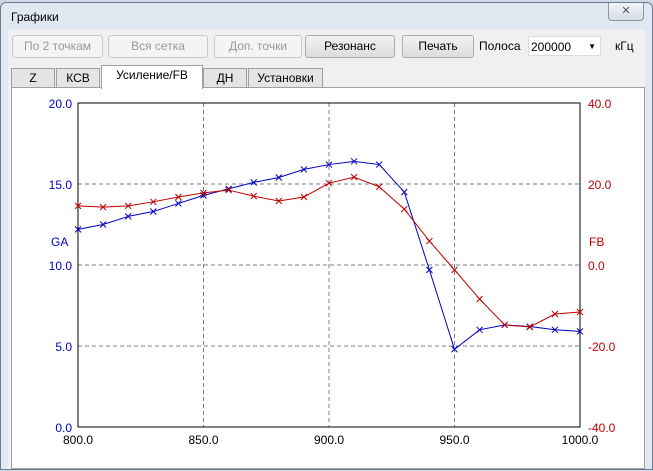 This screenshot has width=653, height=471. What do you see at coordinates (600, 185) in the screenshot?
I see `y-right-tick-label: 20.0` at bounding box center [600, 185].